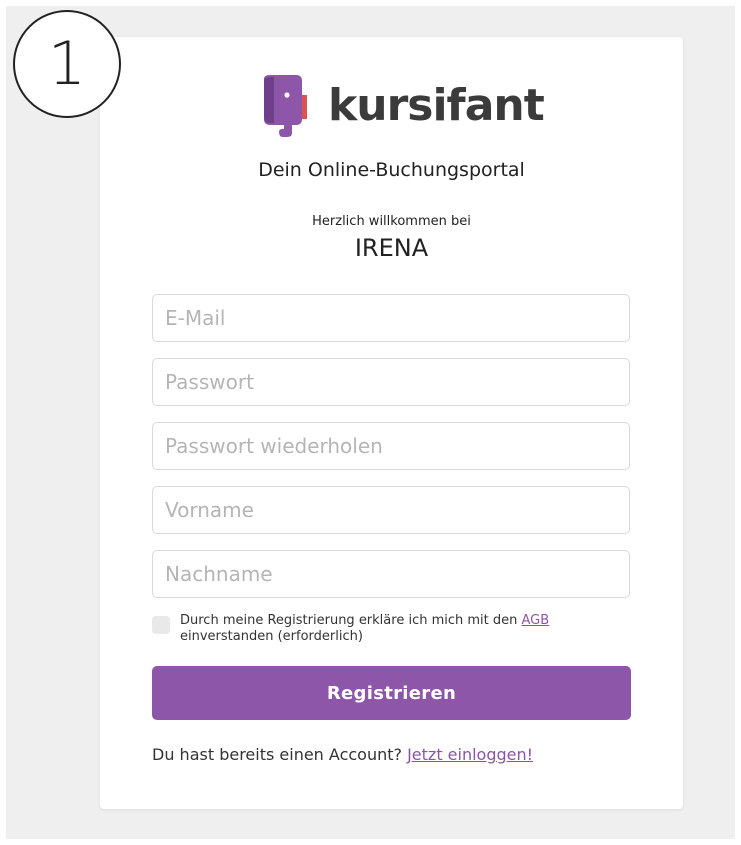  What do you see at coordinates (436, 105) in the screenshot?
I see `brand-name: kursifant` at bounding box center [436, 105].